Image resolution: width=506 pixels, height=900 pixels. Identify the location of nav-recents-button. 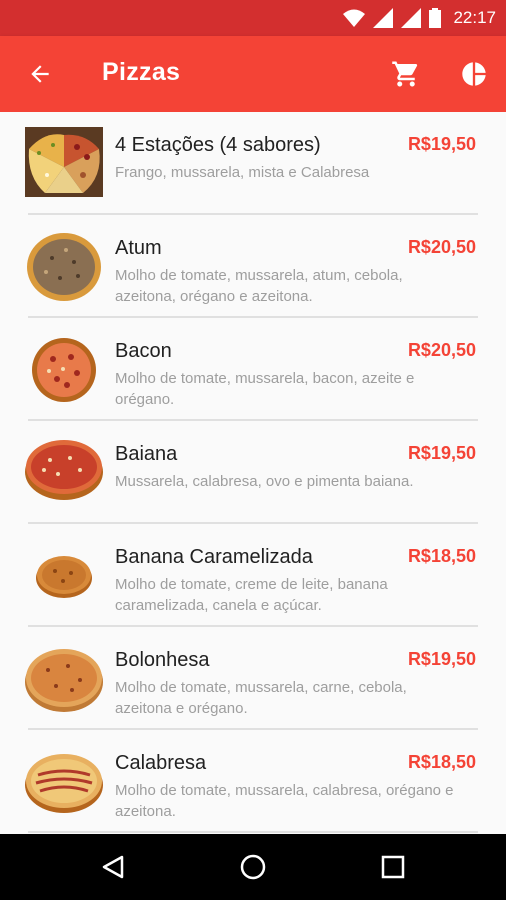
(393, 867).